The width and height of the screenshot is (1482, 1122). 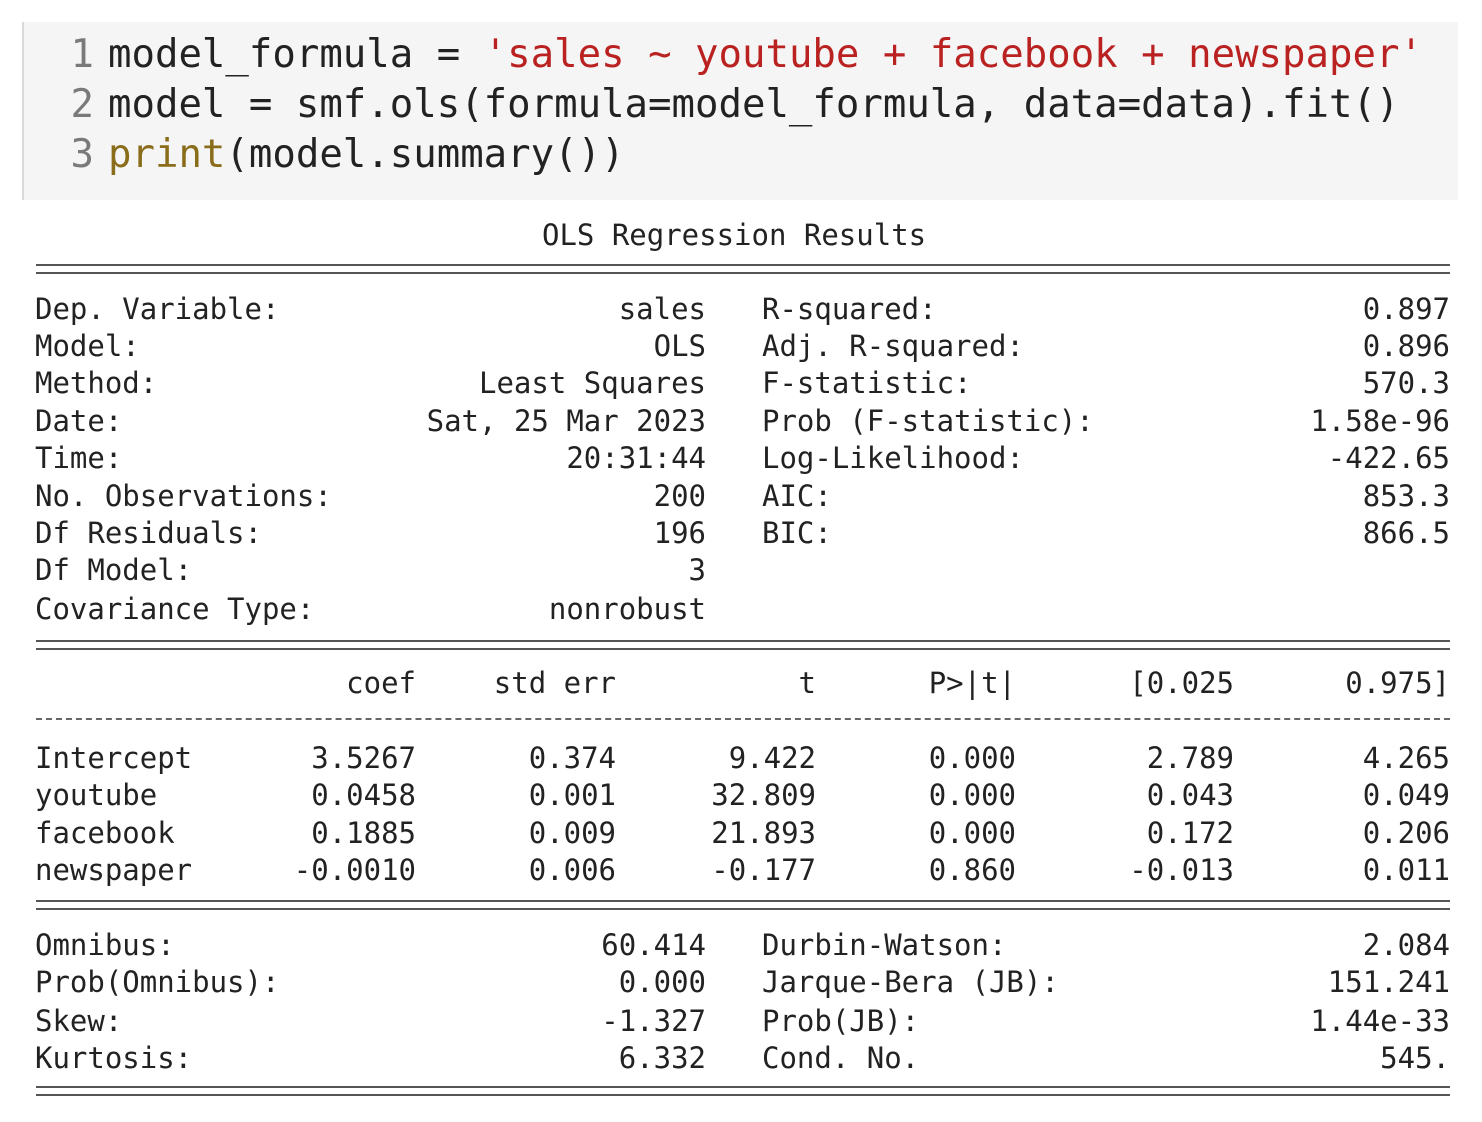 What do you see at coordinates (928, 421) in the screenshot?
I see `stat-label: Prob (F-statistic):` at bounding box center [928, 421].